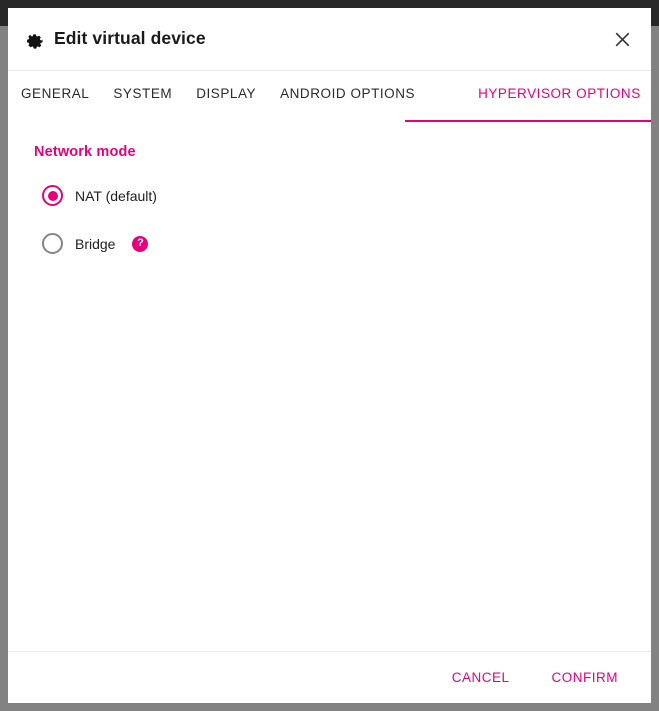  I want to click on tab-system: SYSTEM, so click(142, 86).